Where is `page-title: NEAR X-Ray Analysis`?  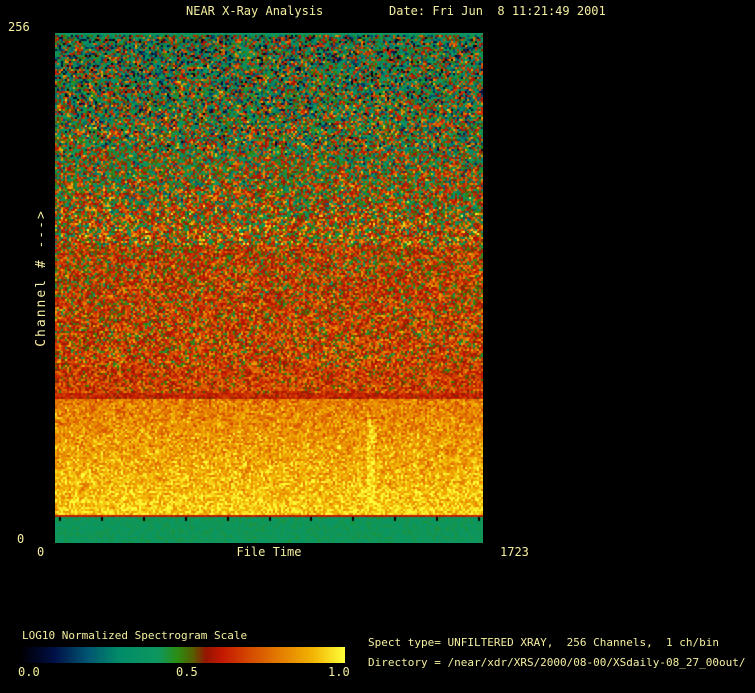
page-title: NEAR X-Ray Analysis is located at coordinates (255, 11).